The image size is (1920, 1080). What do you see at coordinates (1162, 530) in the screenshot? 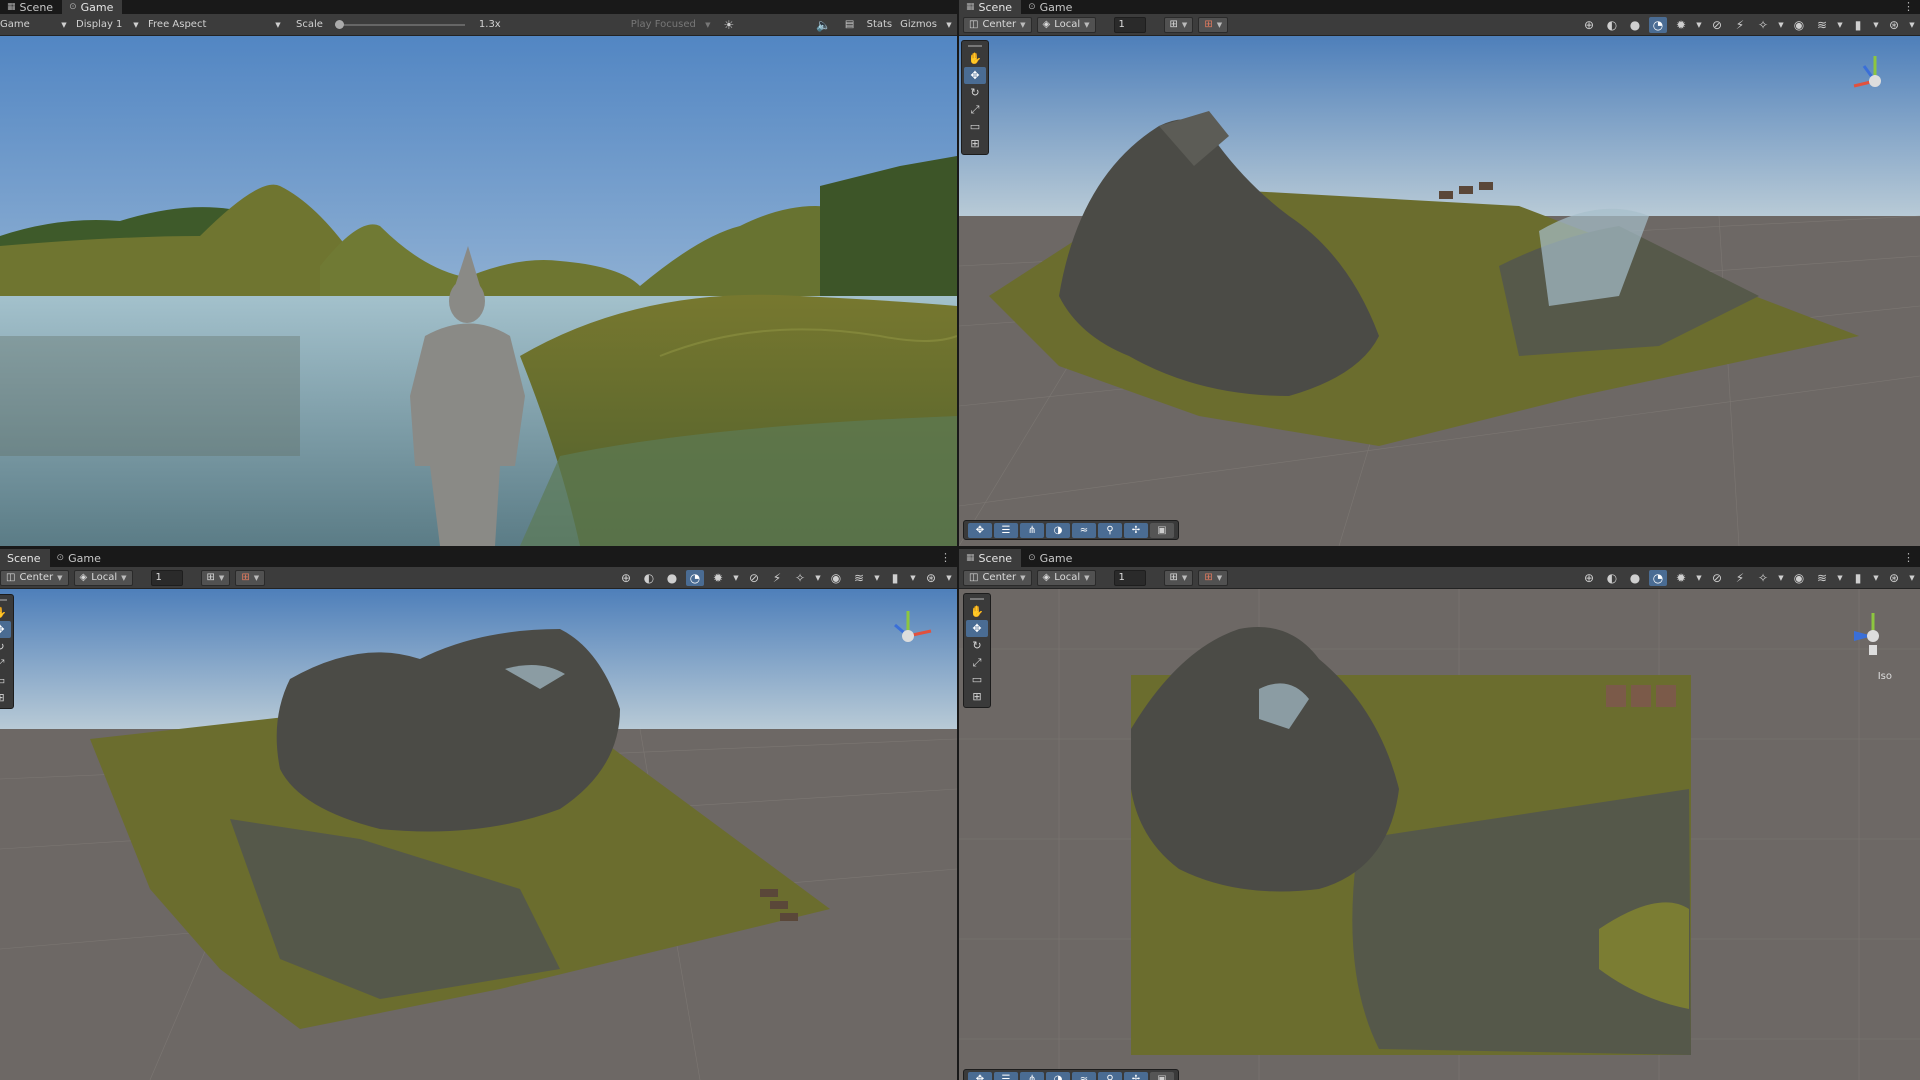
I see `camera-icon: ▣` at bounding box center [1162, 530].